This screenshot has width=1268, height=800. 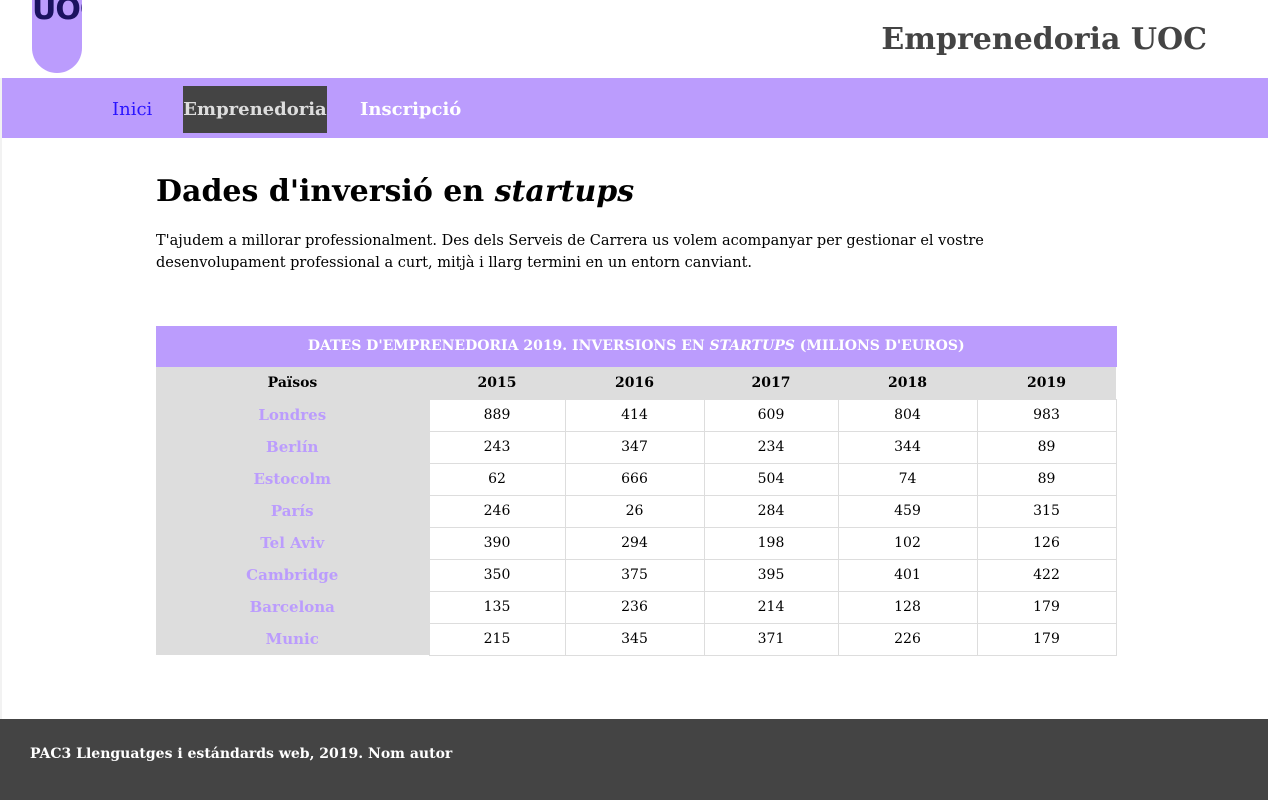 What do you see at coordinates (771, 639) in the screenshot?
I see `table-cell: 371` at bounding box center [771, 639].